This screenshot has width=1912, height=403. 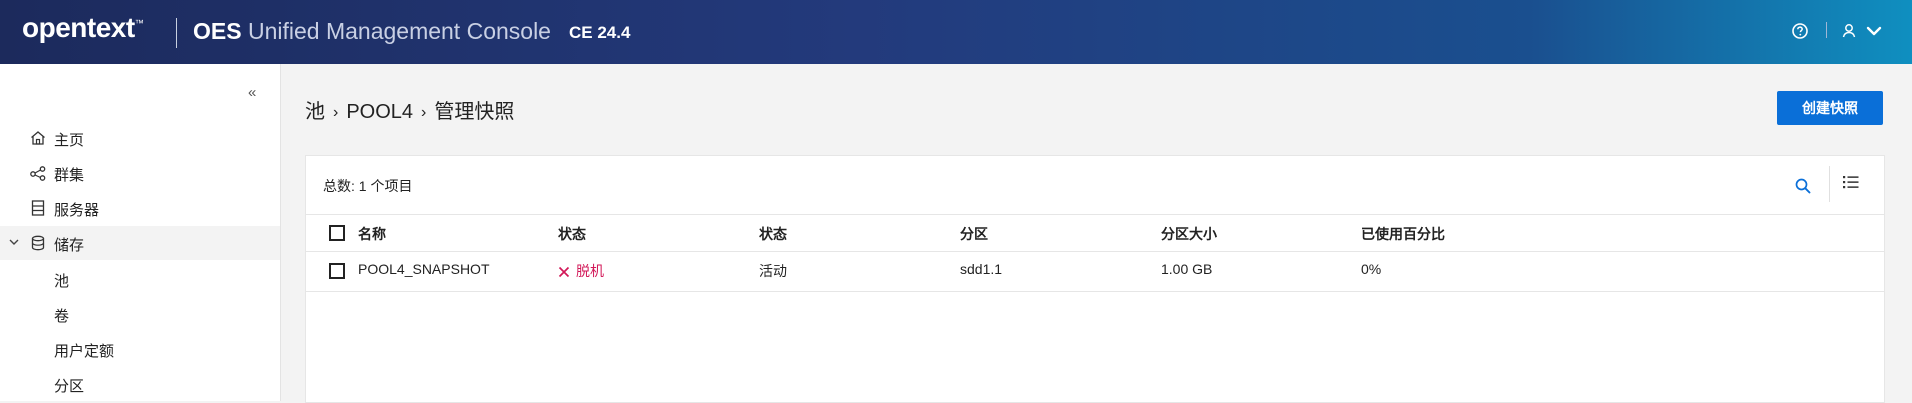 I want to click on opentext-logo: opentext™, so click(x=83, y=28).